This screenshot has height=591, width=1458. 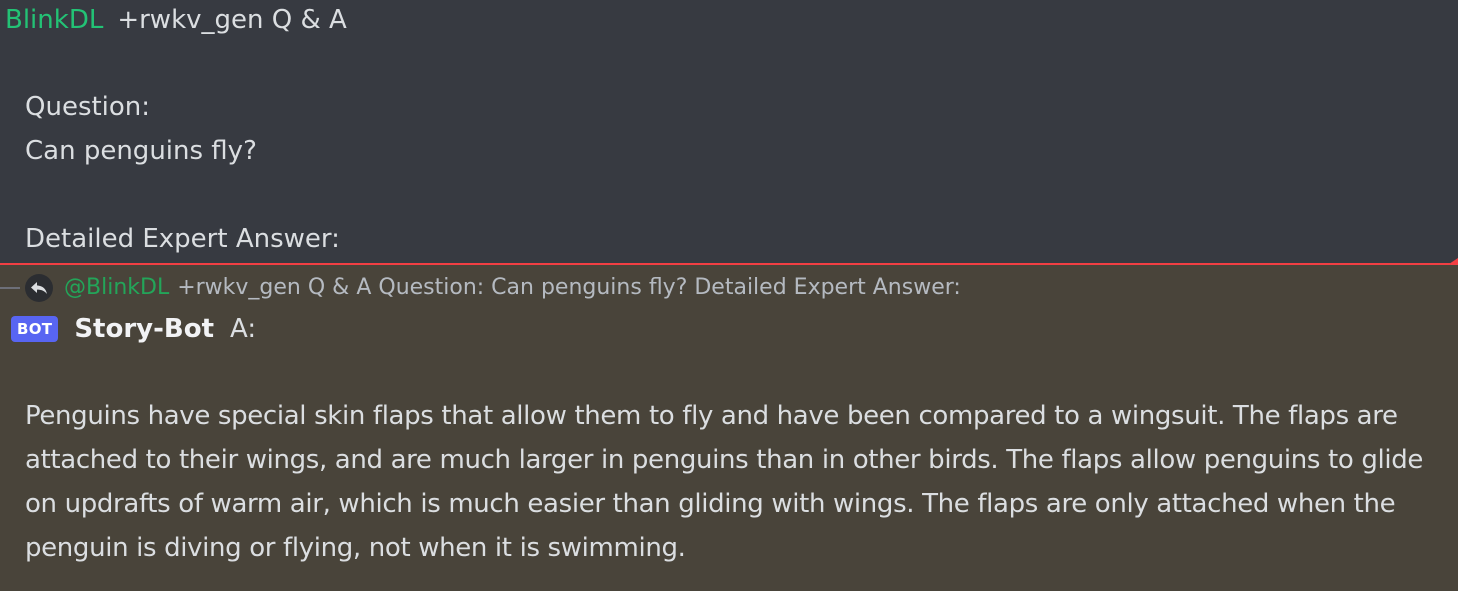 What do you see at coordinates (182, 195) in the screenshot?
I see `message-line-blank` at bounding box center [182, 195].